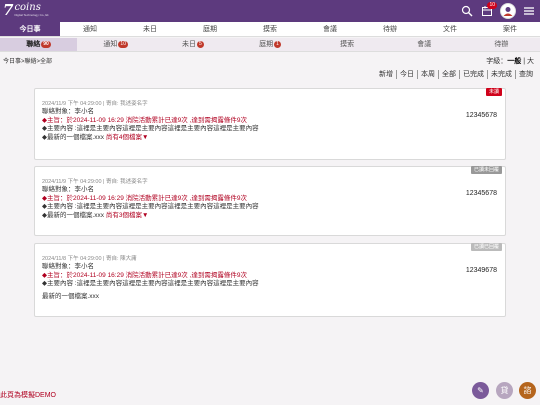 The height and width of the screenshot is (405, 540). I want to click on logo-mark: 7, so click(8, 10).